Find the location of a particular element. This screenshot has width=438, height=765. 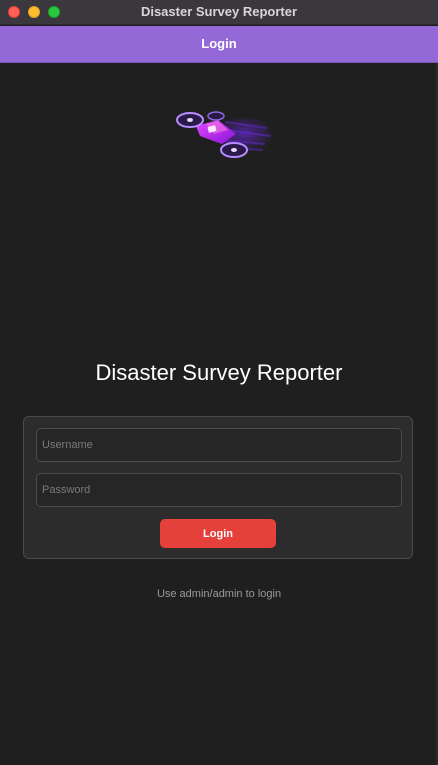

appbar-title: Login is located at coordinates (219, 43).